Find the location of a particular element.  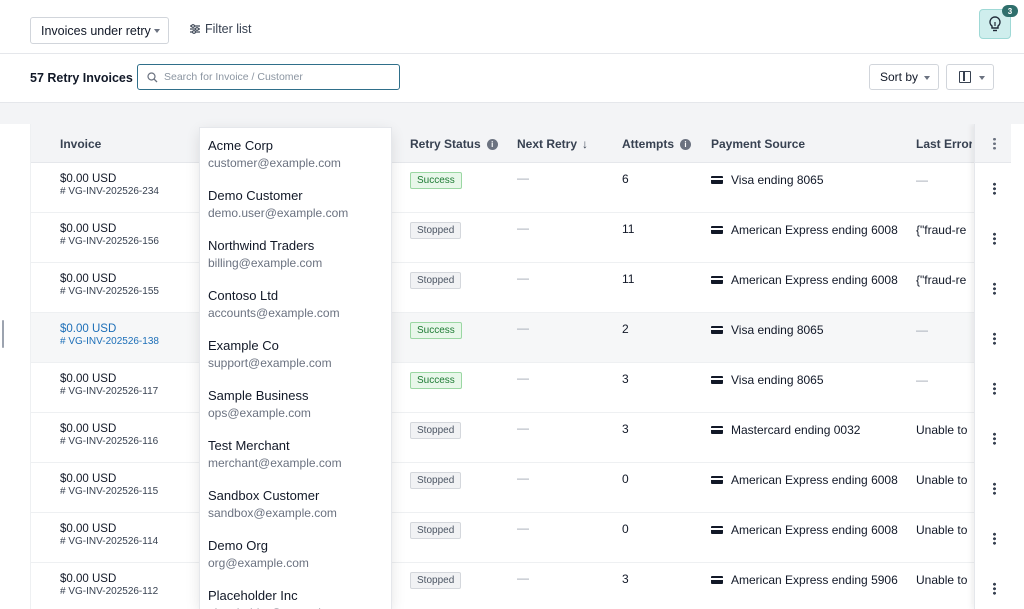

invoice-number: # VG-INV-202526-116 is located at coordinates (109, 441).